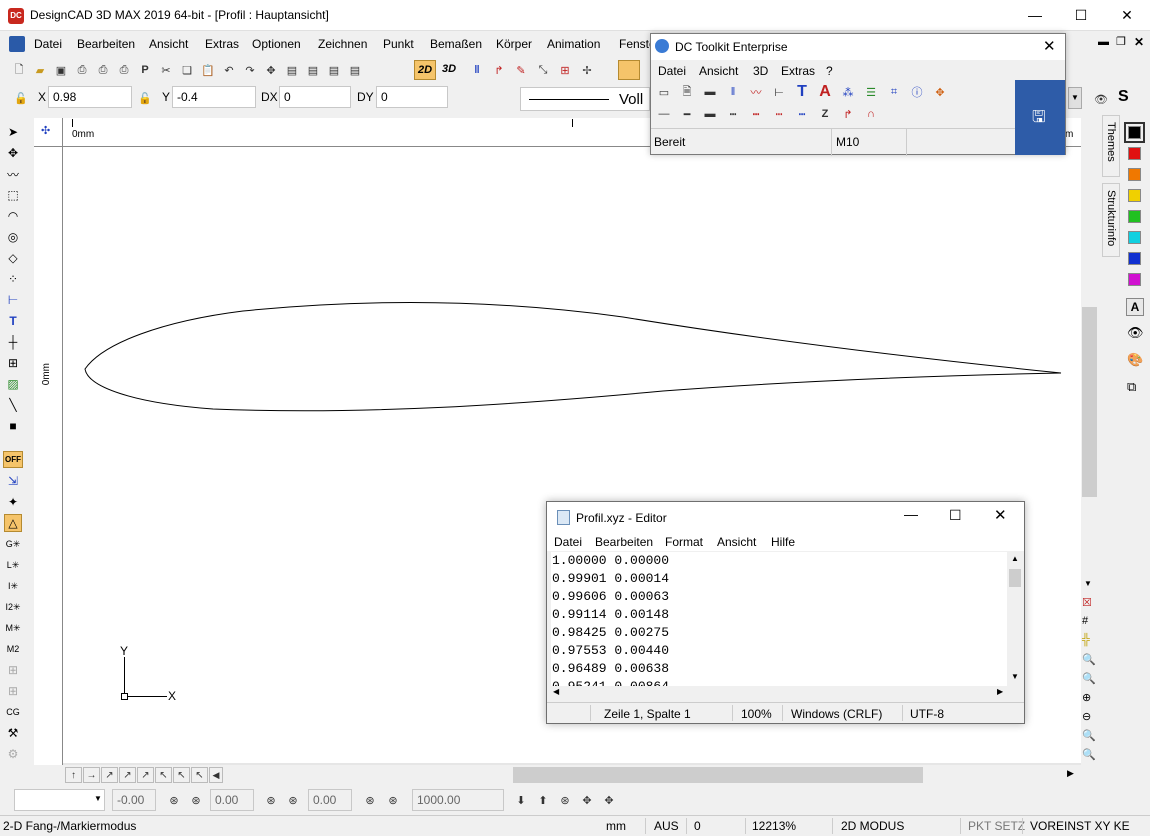  Describe the element at coordinates (13, 586) in the screenshot. I see `snap-i-icon: I✳` at that location.